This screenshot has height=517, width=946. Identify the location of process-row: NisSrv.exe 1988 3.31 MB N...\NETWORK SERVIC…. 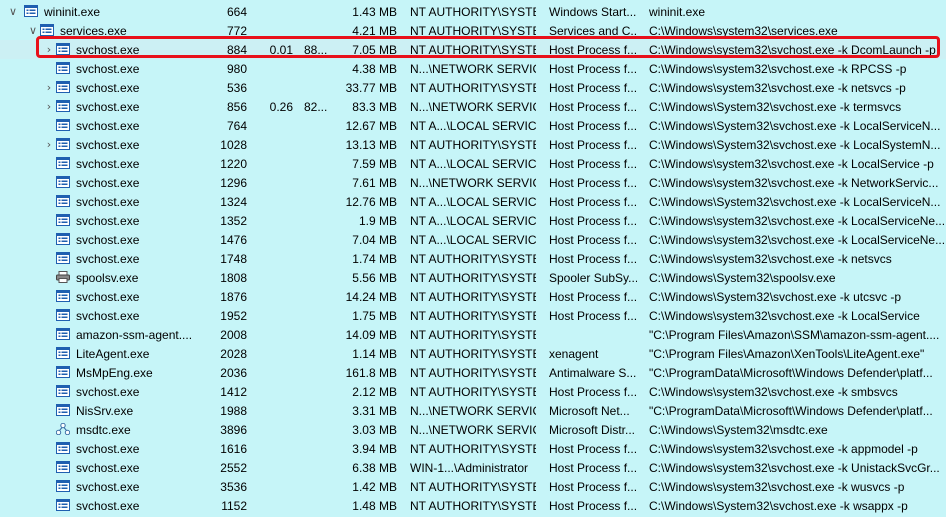
(473, 410).